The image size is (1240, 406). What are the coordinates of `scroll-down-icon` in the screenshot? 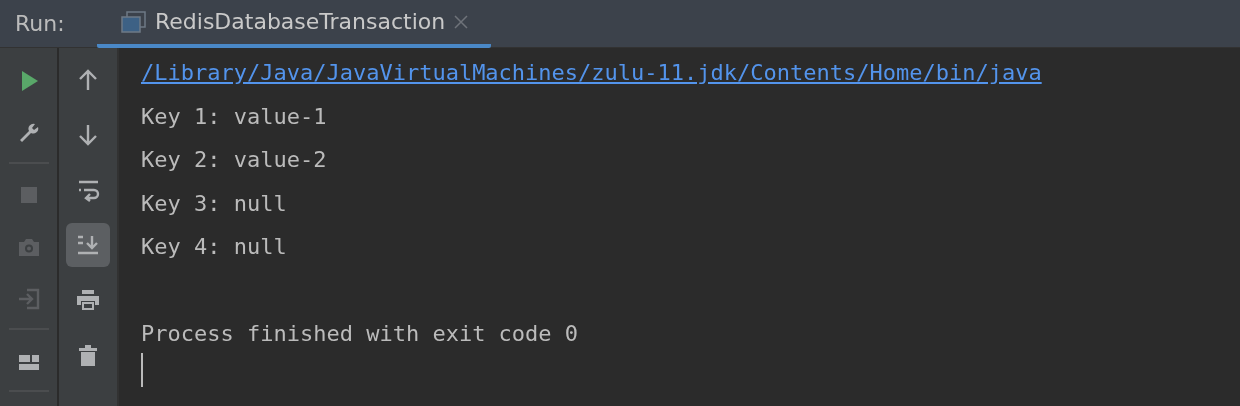 It's located at (88, 245).